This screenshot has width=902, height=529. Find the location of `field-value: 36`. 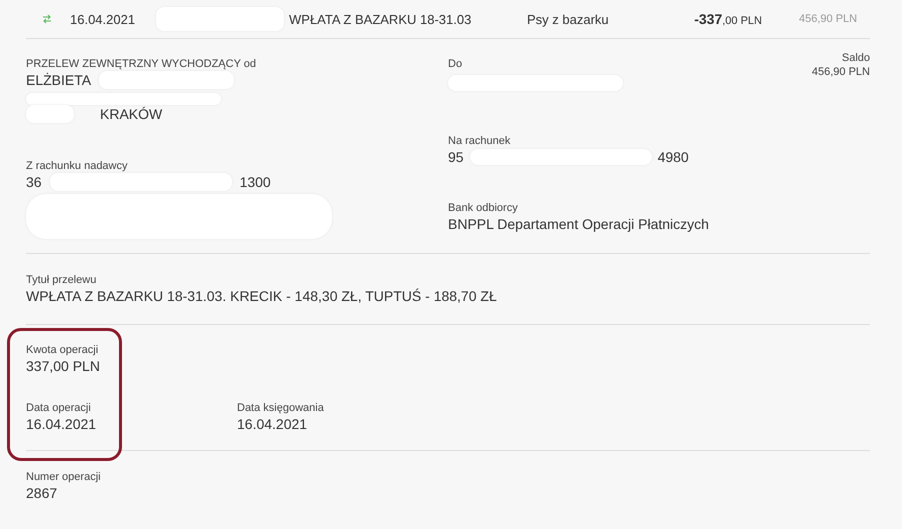

field-value: 36 is located at coordinates (34, 182).